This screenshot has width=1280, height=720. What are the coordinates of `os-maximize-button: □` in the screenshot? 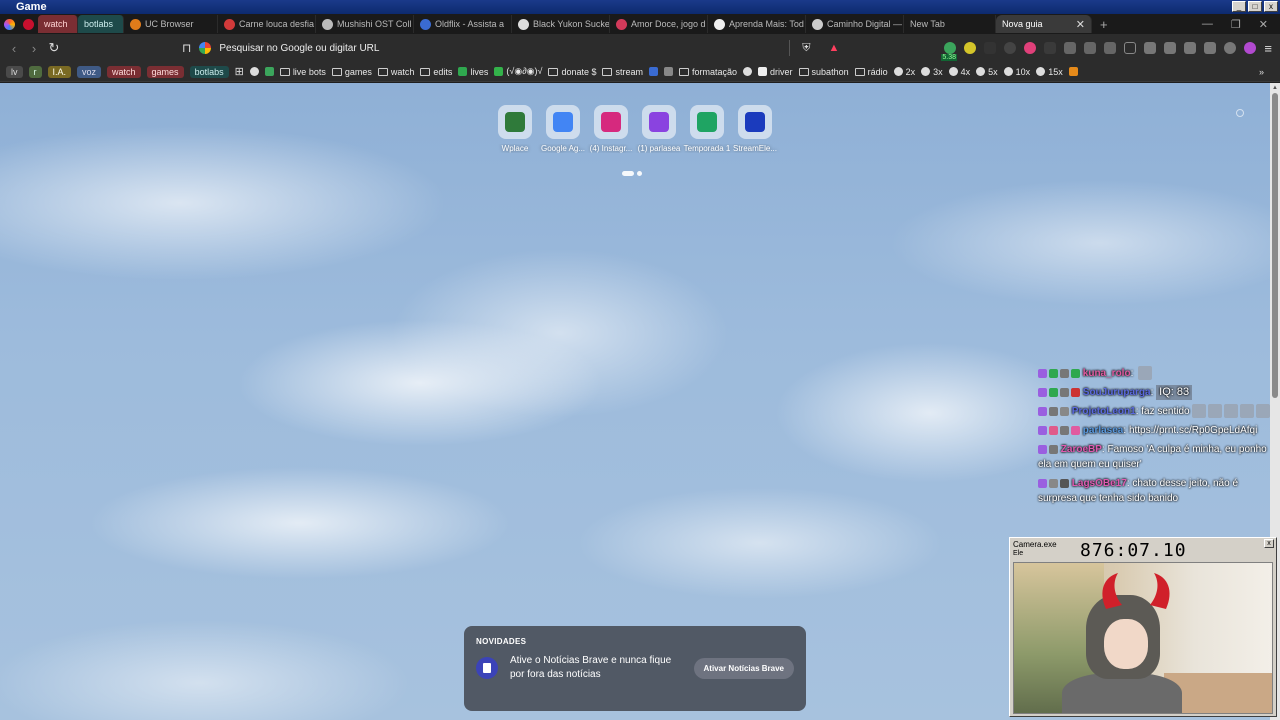 It's located at (1255, 6).